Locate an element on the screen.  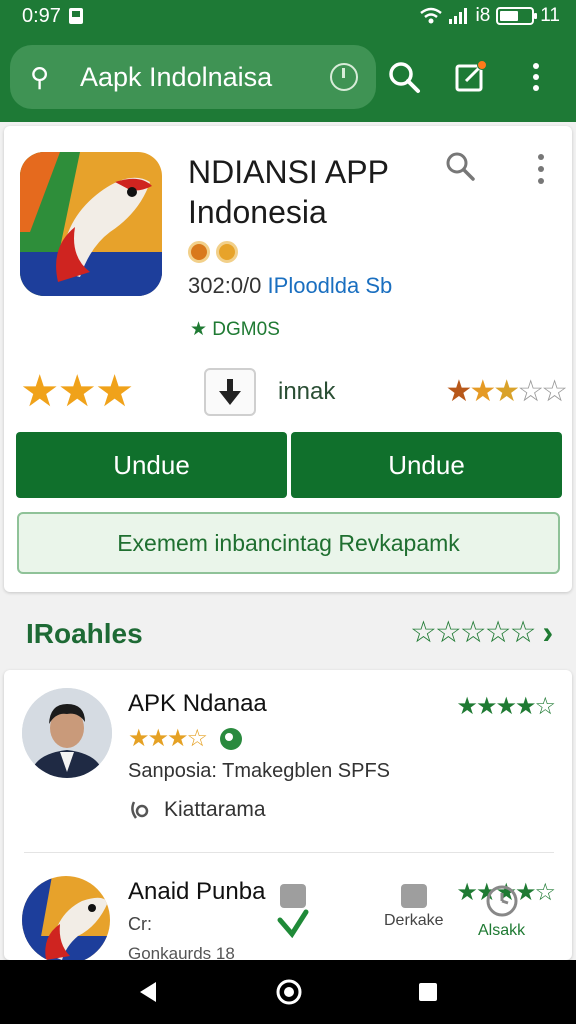
card-search-button is located at coordinates (460, 168).